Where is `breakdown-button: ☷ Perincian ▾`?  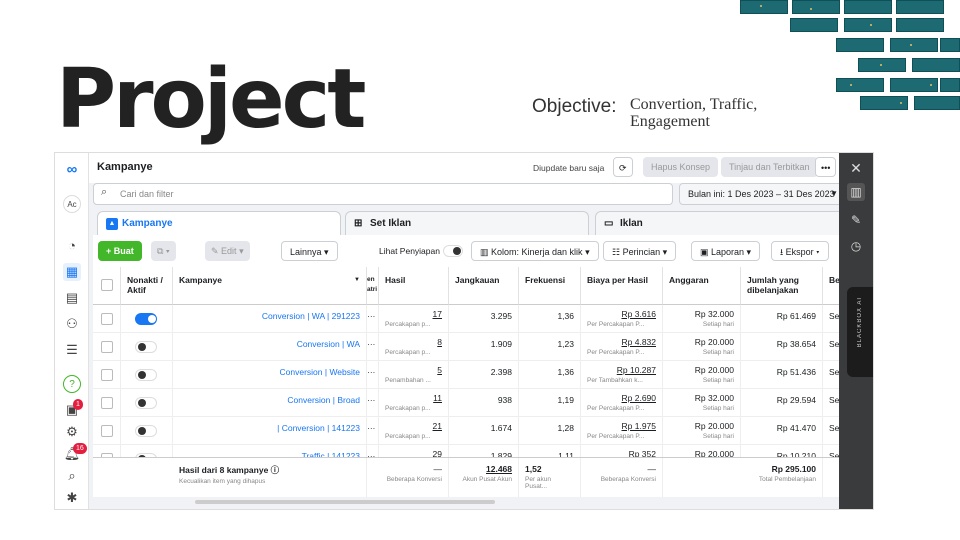 breakdown-button: ☷ Perincian ▾ is located at coordinates (640, 251).